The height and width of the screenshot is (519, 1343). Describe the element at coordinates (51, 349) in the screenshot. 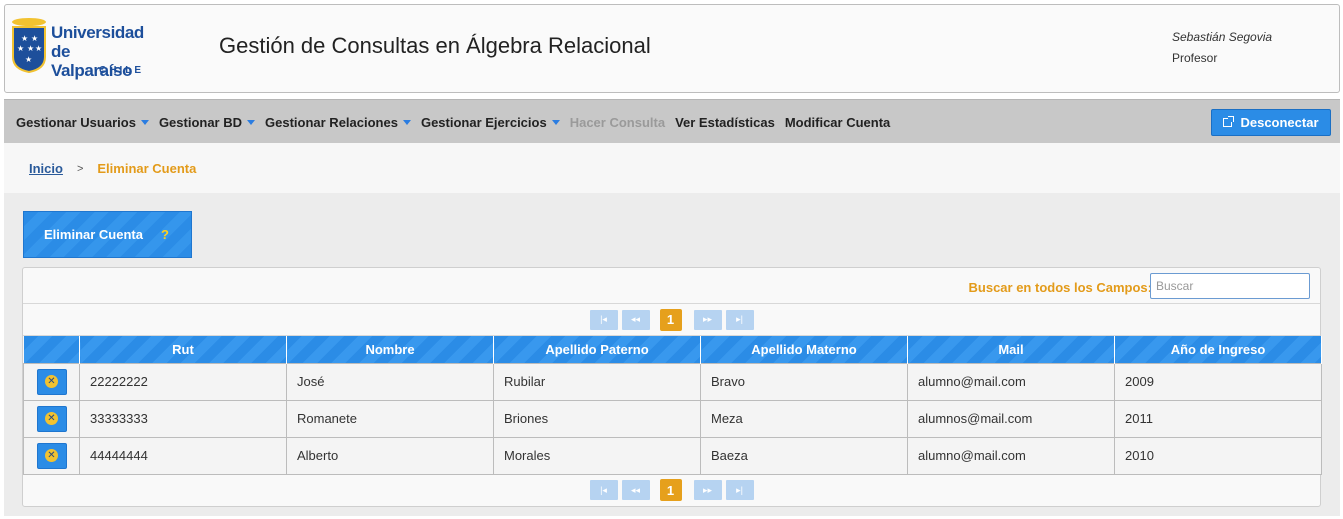

I see `column-header-action` at that location.